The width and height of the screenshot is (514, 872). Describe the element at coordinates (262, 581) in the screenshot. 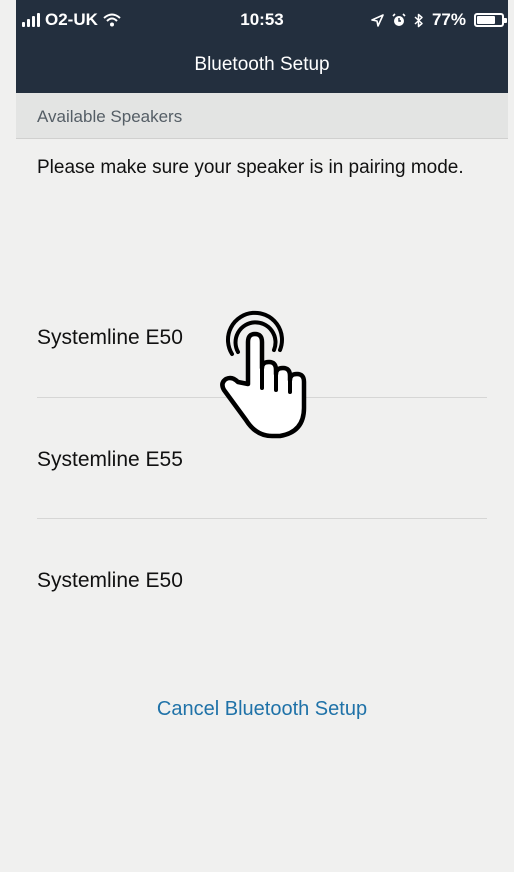

I see `speaker-item: Systemline E50` at that location.